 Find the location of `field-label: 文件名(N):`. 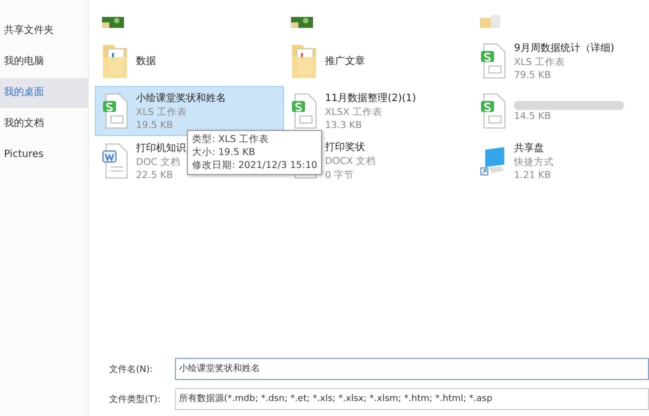

field-label: 文件名(N): is located at coordinates (131, 370).